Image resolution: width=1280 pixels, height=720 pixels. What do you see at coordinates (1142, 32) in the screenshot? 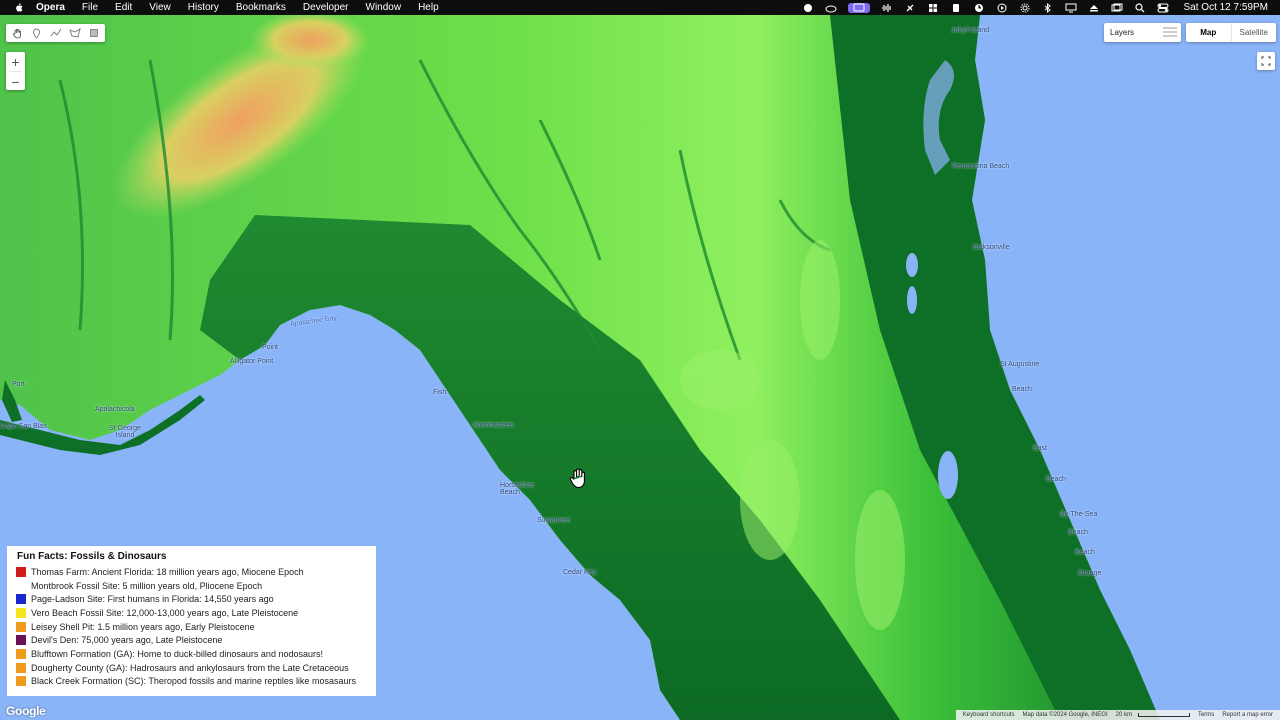
I see `layers-button: Layers` at bounding box center [1142, 32].